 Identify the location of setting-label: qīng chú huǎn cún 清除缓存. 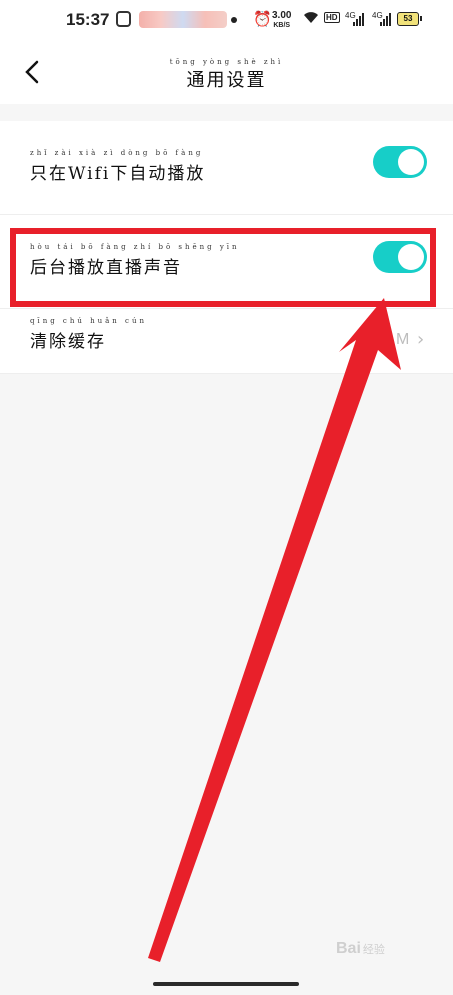
(88, 334).